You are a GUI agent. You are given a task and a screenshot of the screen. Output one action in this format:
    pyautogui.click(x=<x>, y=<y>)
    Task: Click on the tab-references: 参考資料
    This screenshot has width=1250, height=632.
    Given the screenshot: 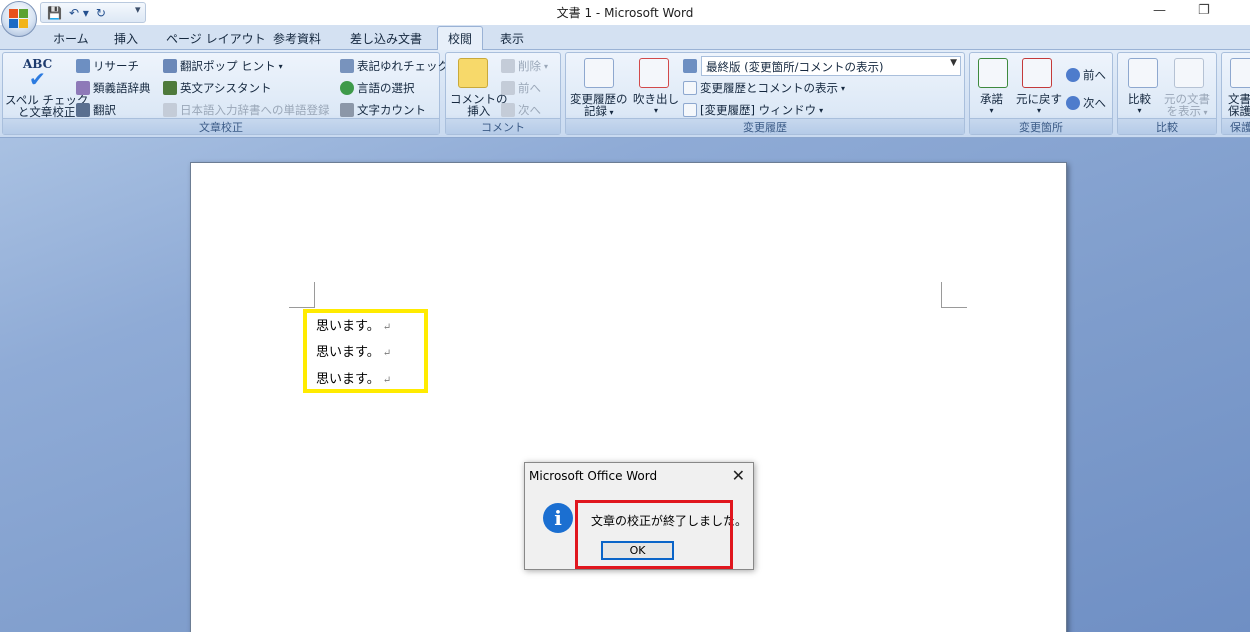 What is the action you would take?
    pyautogui.click(x=297, y=38)
    